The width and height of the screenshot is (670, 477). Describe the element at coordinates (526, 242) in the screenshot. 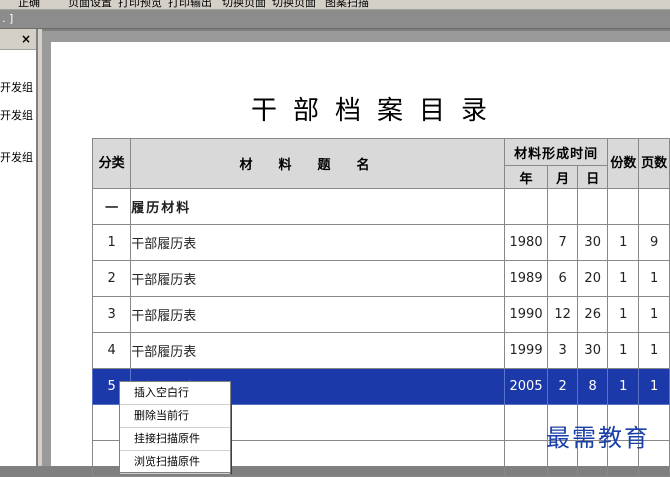

I see `row-year: 1980` at that location.